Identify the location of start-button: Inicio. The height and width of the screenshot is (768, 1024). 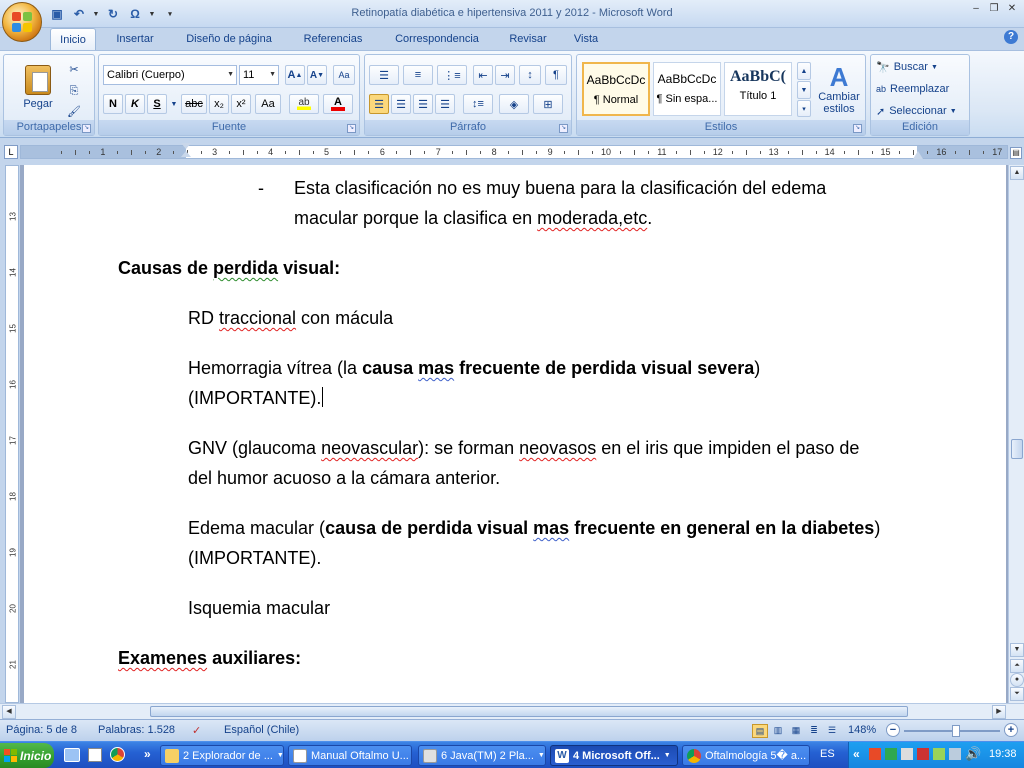
(27, 755).